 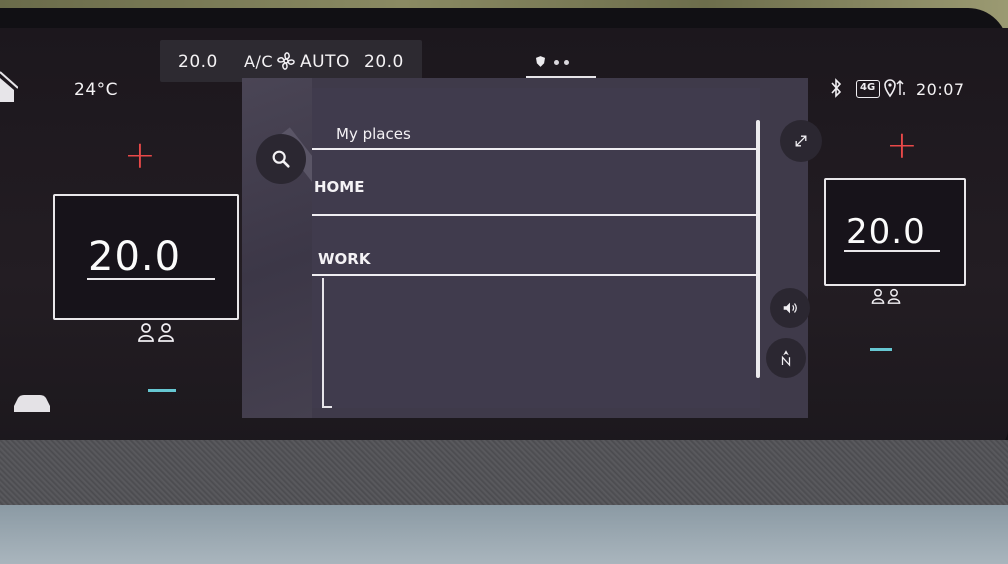 I want to click on right-temperature-value: 20.0, so click(x=886, y=232).